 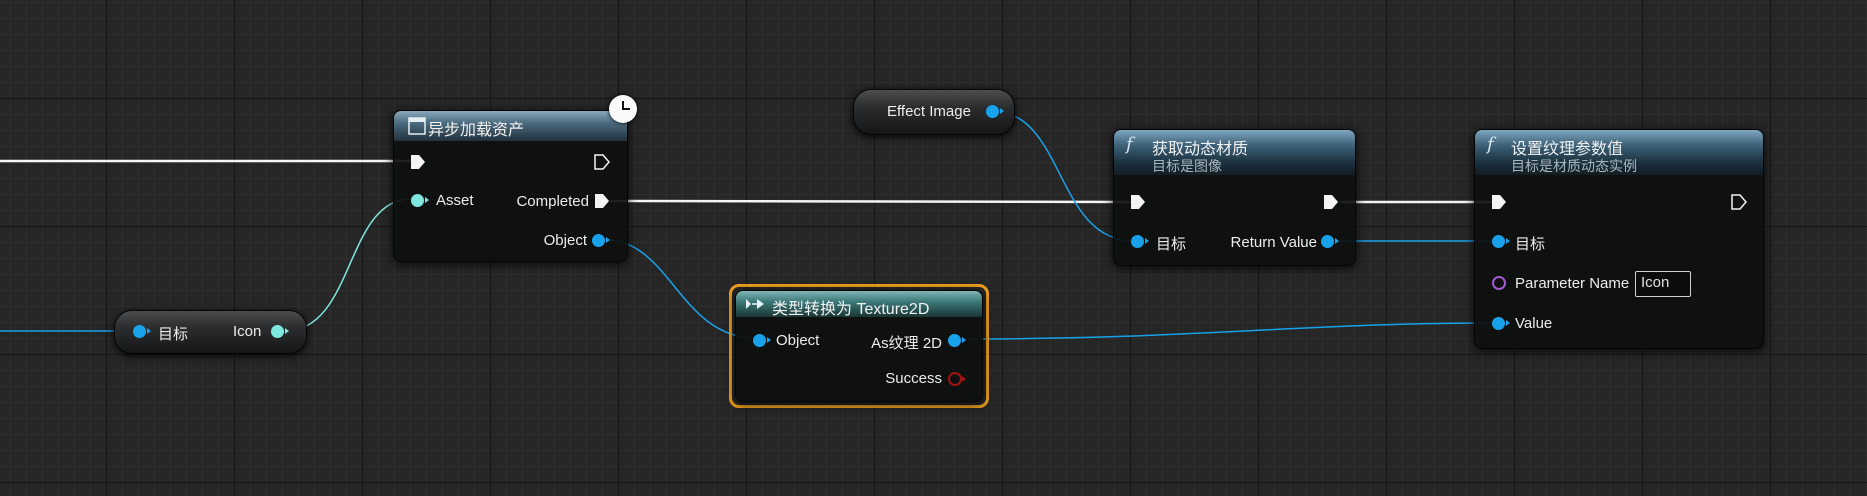 I want to click on parameter-name-input: Icon, so click(x=1663, y=284).